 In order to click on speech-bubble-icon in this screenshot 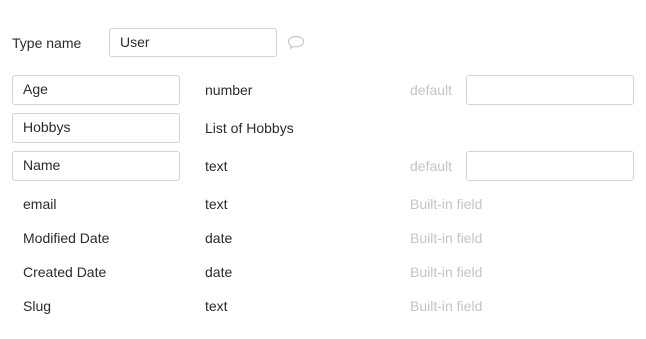, I will do `click(296, 42)`.